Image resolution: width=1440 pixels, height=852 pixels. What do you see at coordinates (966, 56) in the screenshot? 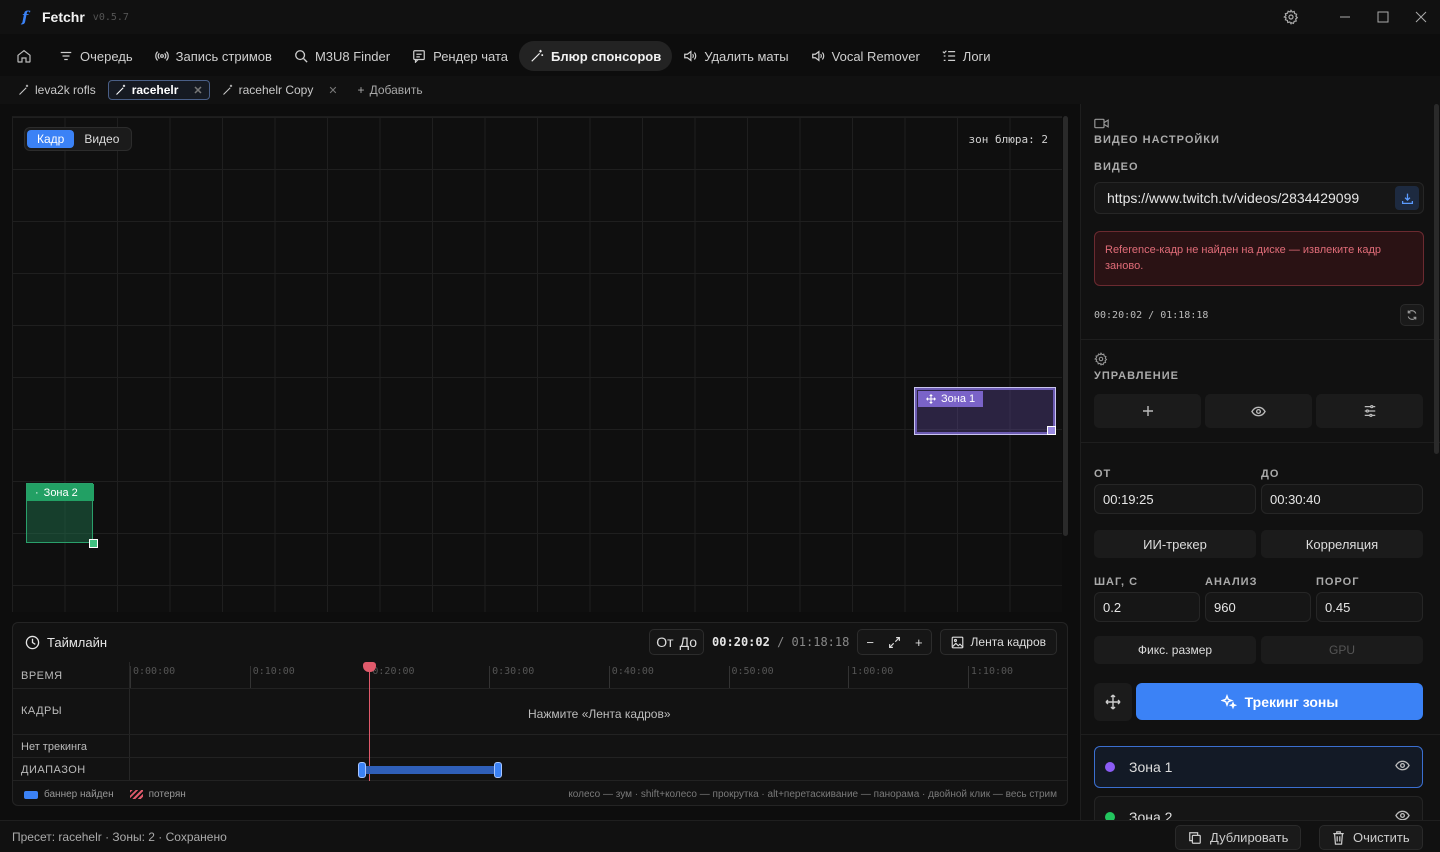
I see `nav-logs: Логи` at bounding box center [966, 56].